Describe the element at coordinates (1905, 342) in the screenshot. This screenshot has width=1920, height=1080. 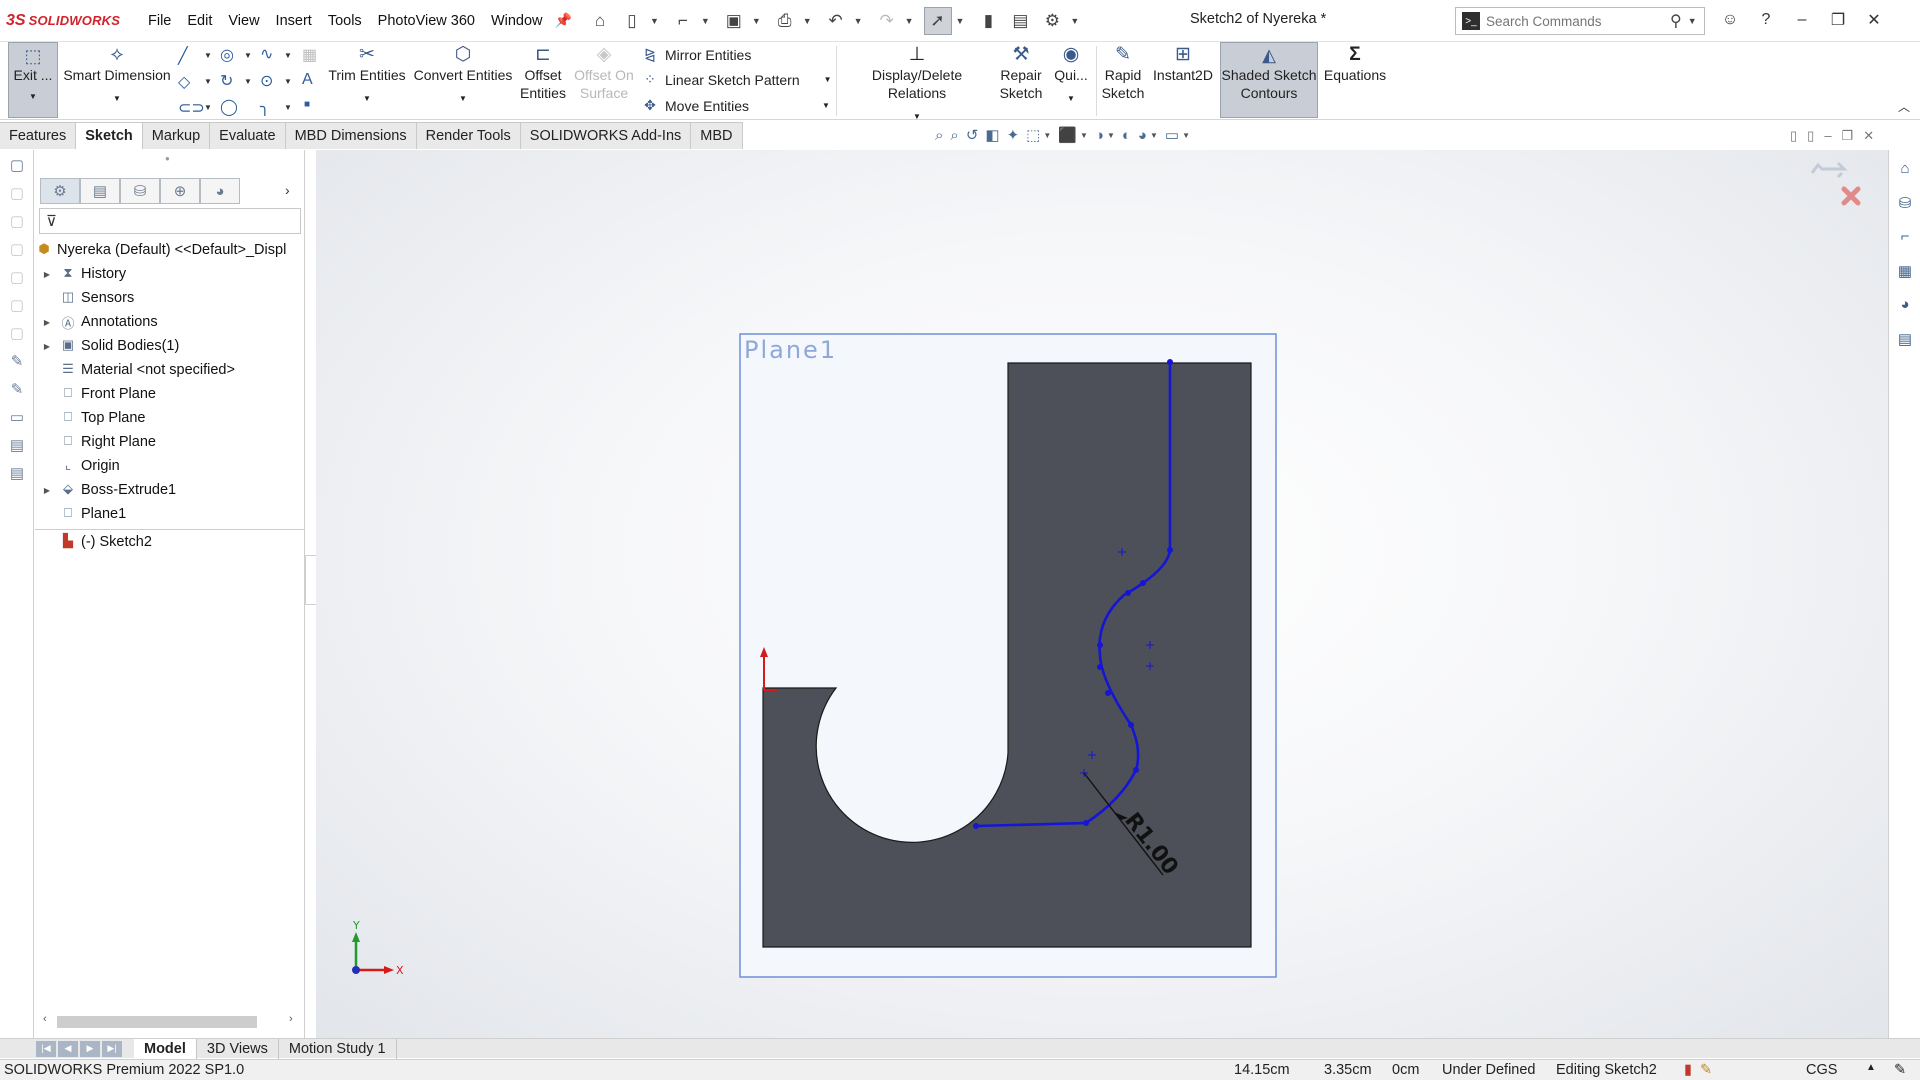
I see `custom-properties-icon: ▤` at that location.